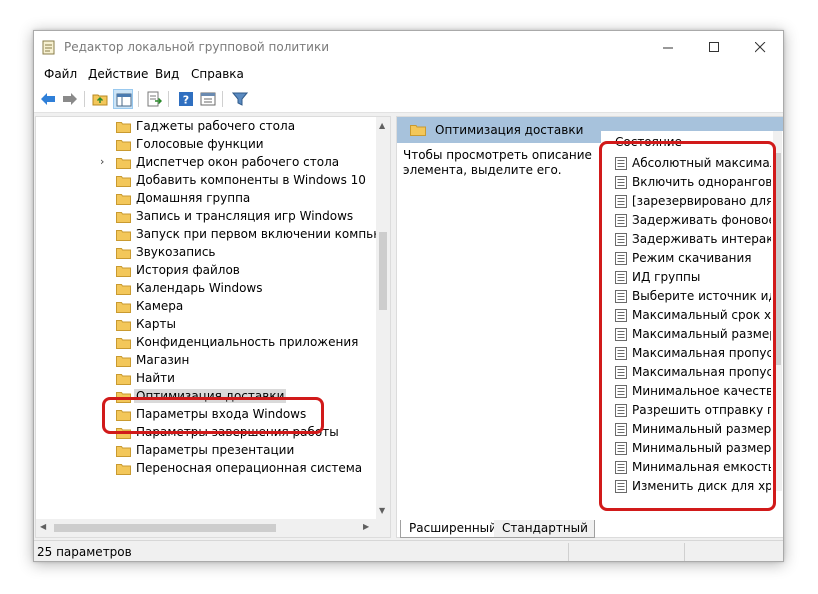  What do you see at coordinates (165, 528) in the screenshot?
I see `tree-hscroll-thumb` at bounding box center [165, 528].